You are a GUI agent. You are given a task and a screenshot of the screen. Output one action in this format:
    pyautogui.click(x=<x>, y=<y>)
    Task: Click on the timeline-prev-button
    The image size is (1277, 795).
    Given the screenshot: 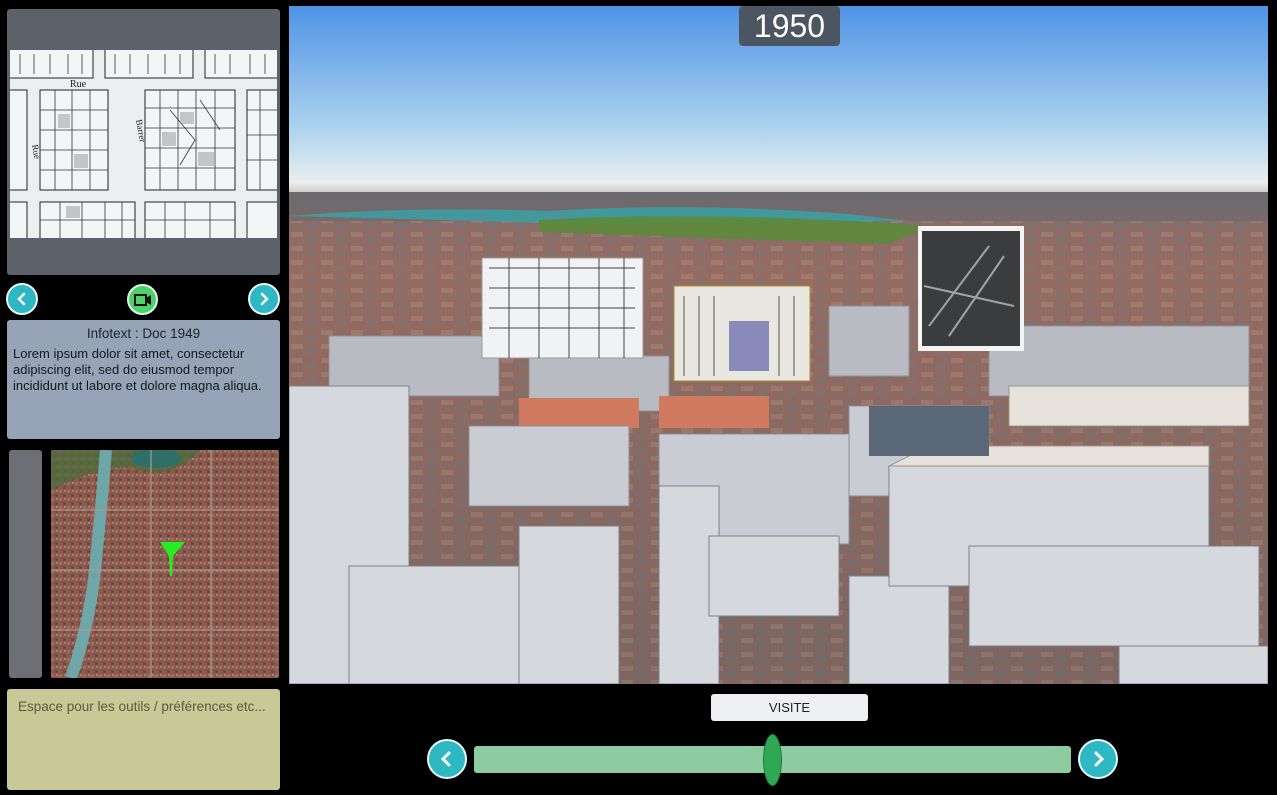 What is the action you would take?
    pyautogui.click(x=447, y=759)
    